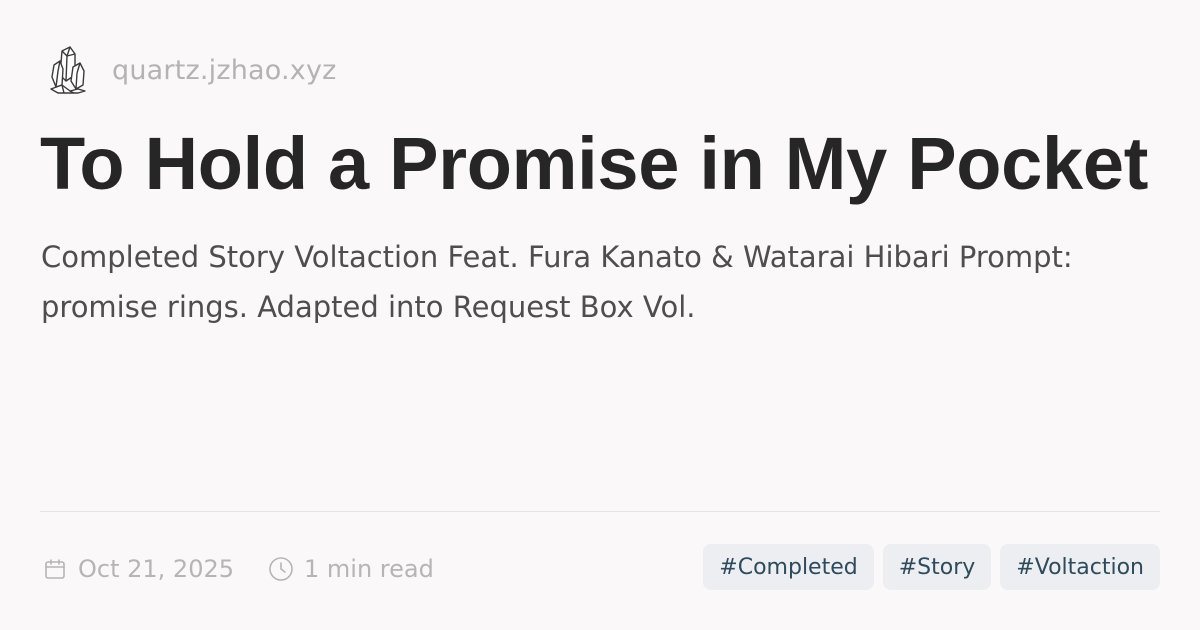 The width and height of the screenshot is (1200, 630). I want to click on tag-story: #Story, so click(937, 567).